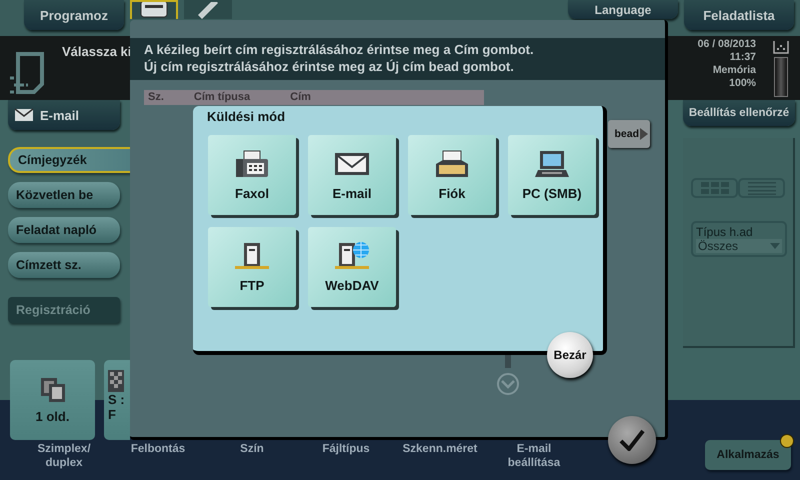  What do you see at coordinates (727, 44) in the screenshot?
I see `date-text: 06 / 08/2013` at bounding box center [727, 44].